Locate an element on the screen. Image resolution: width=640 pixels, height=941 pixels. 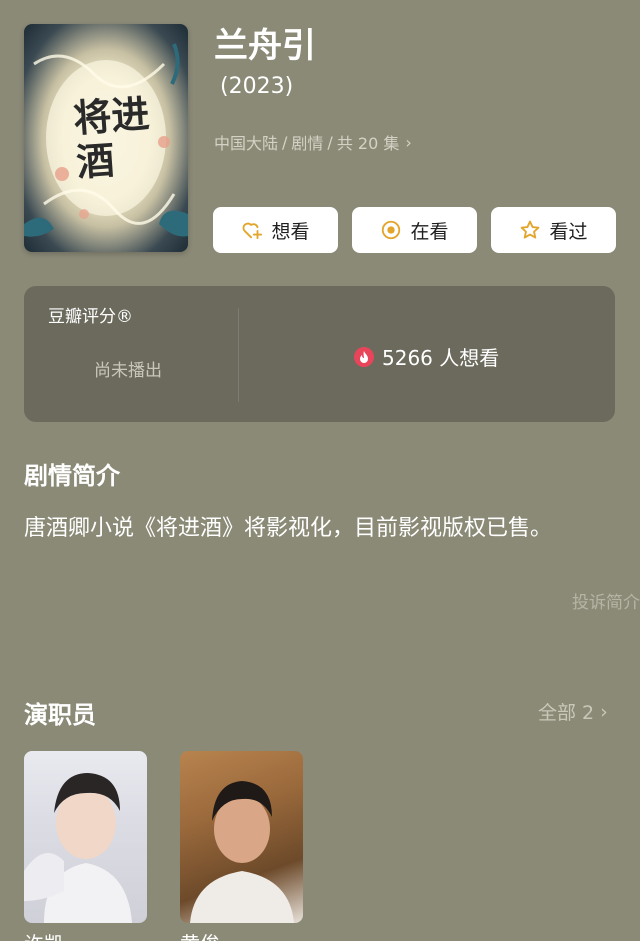
cast-member-name: 许凯 is located at coordinates (44, 934).